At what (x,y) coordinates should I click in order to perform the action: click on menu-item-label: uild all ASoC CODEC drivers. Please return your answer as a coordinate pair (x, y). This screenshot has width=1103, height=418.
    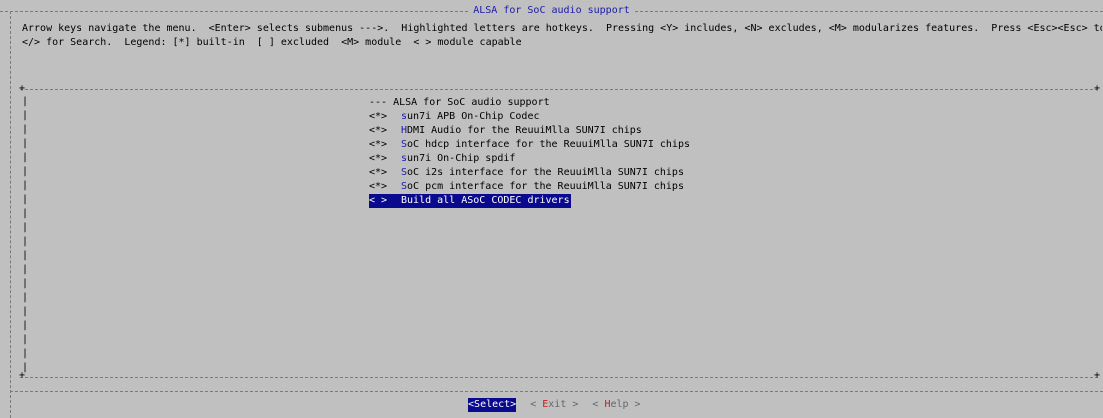
    Looking at the image, I should click on (488, 200).